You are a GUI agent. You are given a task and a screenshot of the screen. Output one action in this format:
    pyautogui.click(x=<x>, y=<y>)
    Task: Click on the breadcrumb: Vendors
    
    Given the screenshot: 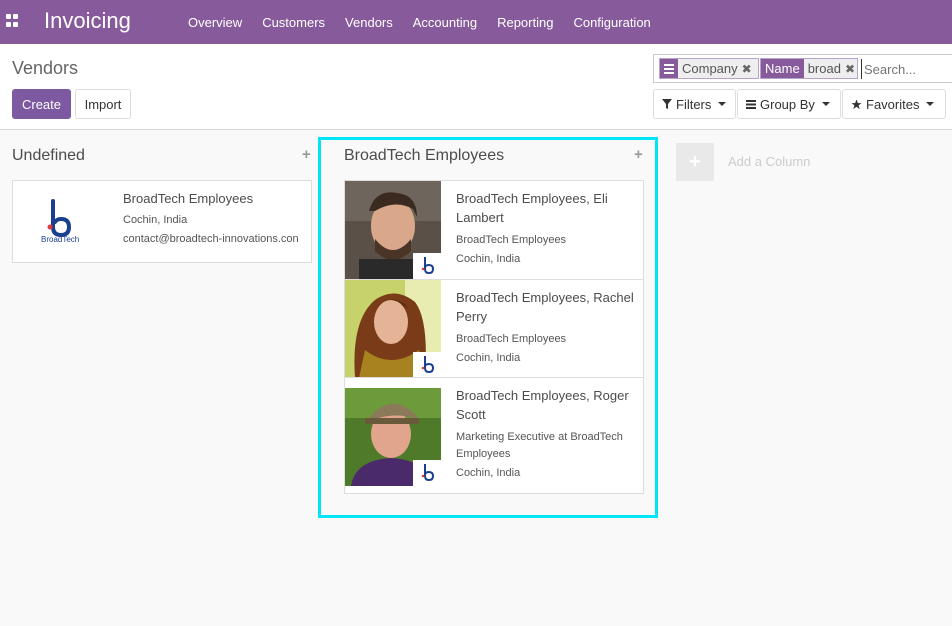 What is the action you would take?
    pyautogui.click(x=45, y=68)
    